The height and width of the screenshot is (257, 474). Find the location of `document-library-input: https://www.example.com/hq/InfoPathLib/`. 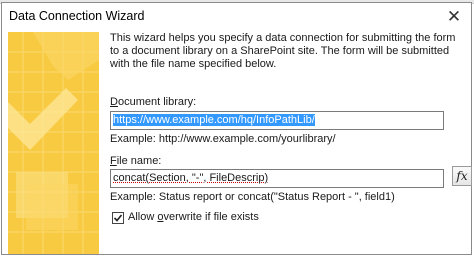

document-library-input: https://www.example.com/hq/InfoPathLib/ is located at coordinates (277, 120).